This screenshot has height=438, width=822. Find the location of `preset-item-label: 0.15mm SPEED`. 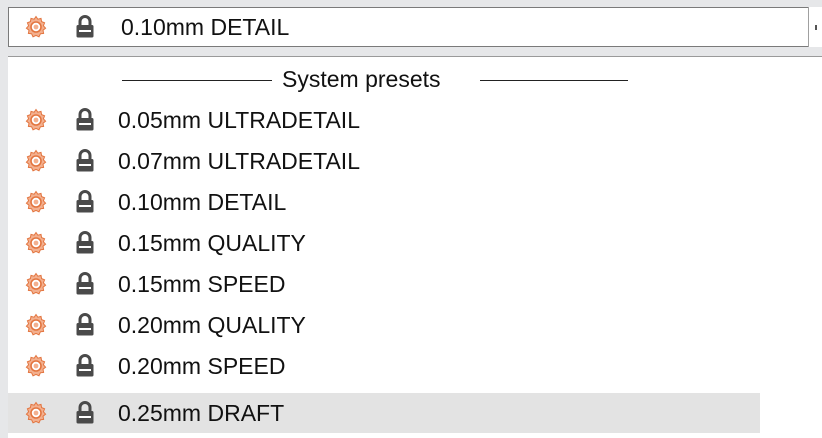

preset-item-label: 0.15mm SPEED is located at coordinates (202, 283).